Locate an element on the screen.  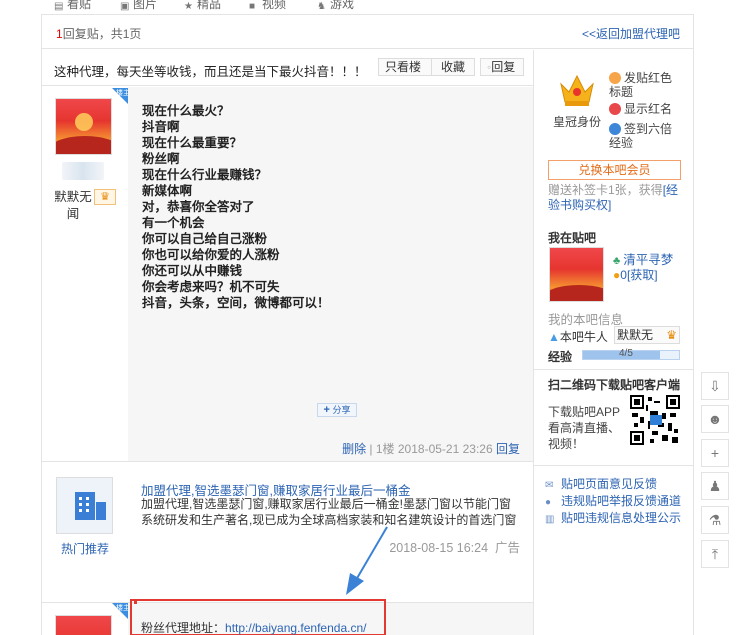
report-link: ● 违规贴吧举报反馈通道 is located at coordinates (613, 500).